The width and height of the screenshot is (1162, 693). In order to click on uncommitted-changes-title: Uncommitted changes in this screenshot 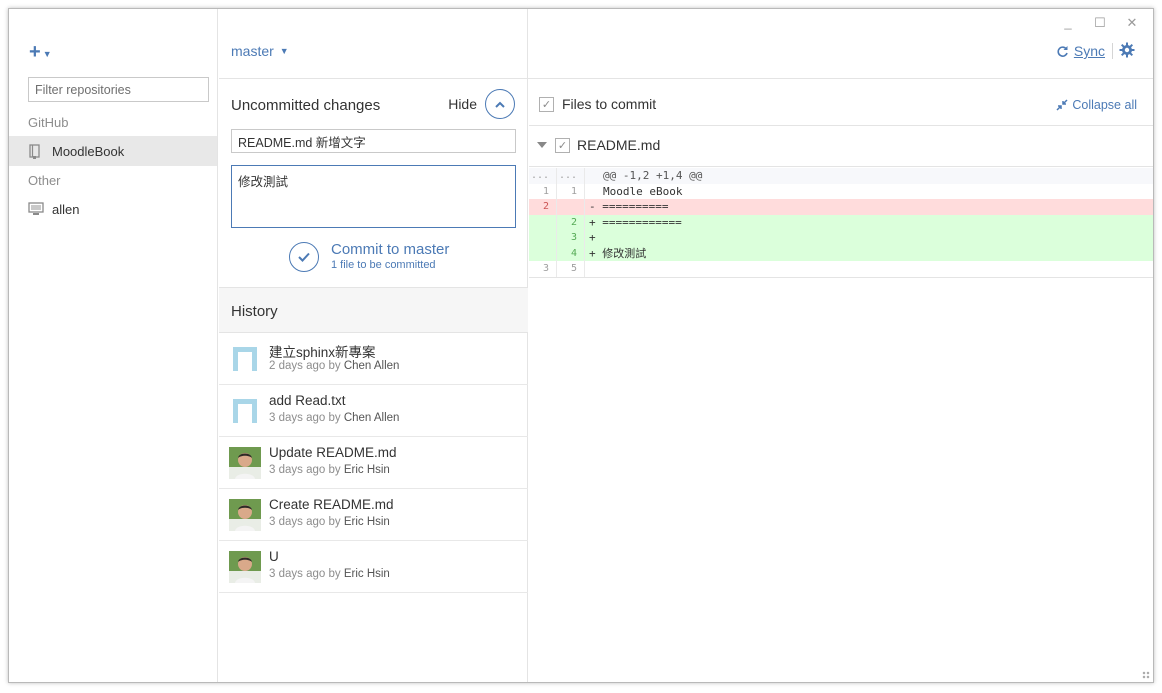, I will do `click(306, 105)`.